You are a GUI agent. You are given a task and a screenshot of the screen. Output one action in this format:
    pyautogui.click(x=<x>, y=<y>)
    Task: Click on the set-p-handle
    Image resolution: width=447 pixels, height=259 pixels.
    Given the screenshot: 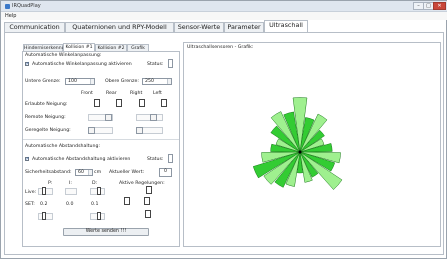 What is the action you would take?
    pyautogui.click(x=44, y=216)
    